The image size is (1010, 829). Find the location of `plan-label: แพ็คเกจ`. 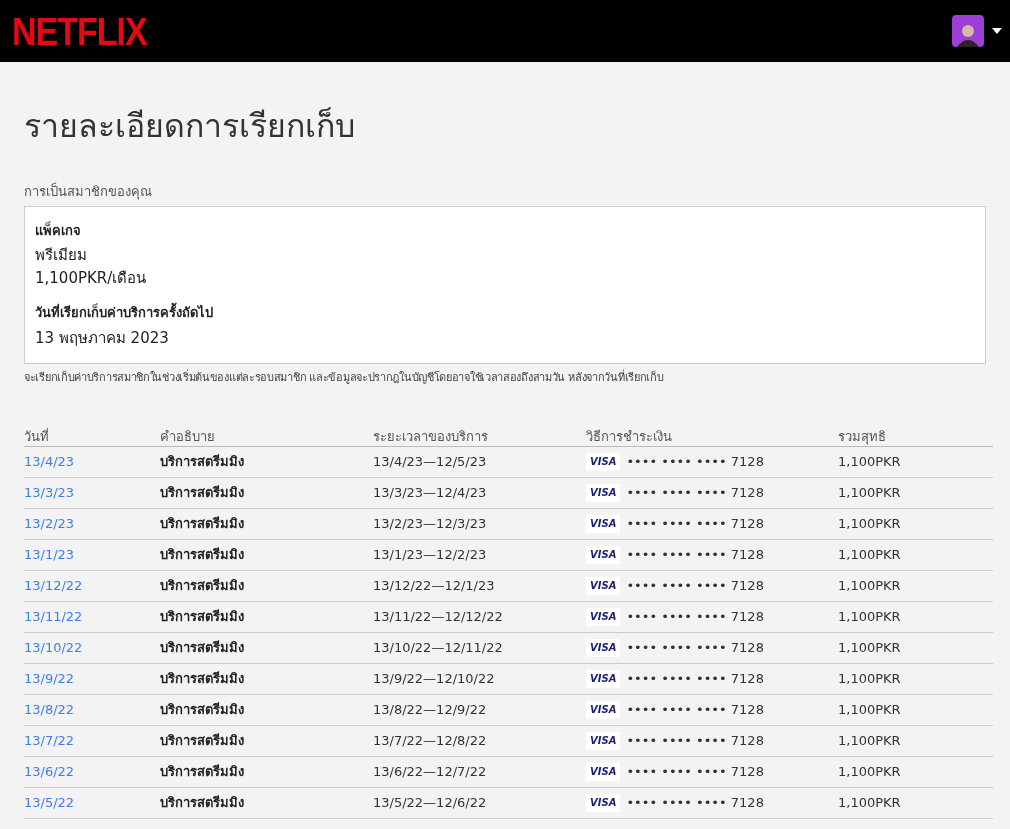

plan-label: แพ็คเกจ is located at coordinates (58, 230).